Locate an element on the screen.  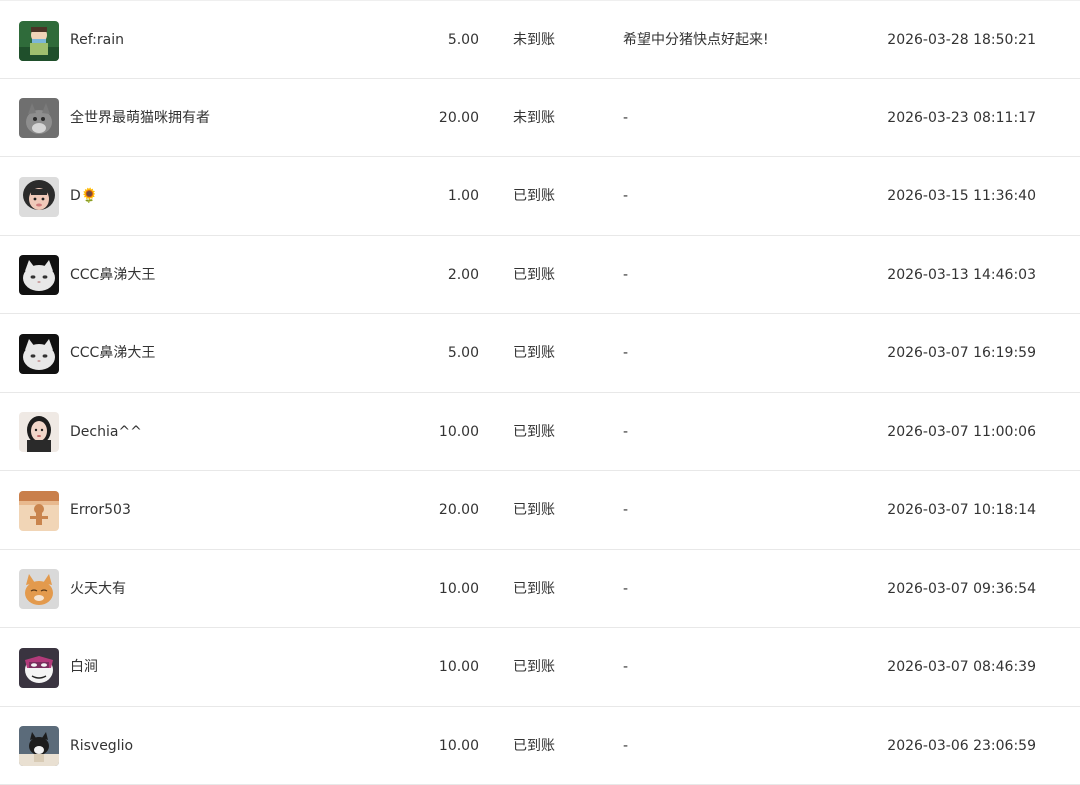
table-row: CCC鼻涕大王 5.00 已到账 - 2026-03-07 16:19:59 is located at coordinates (540, 353).